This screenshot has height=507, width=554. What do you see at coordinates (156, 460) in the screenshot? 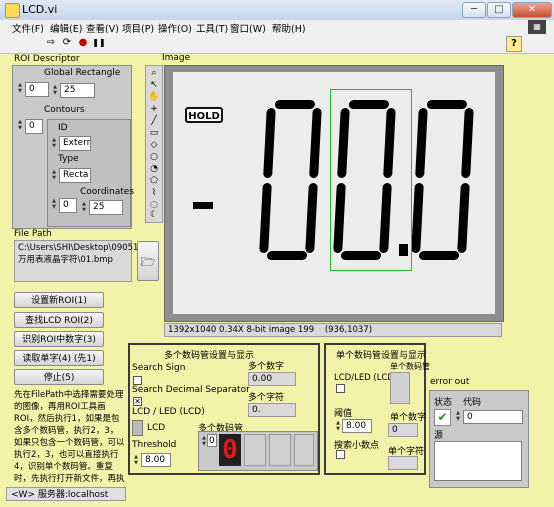
I see `threshold-field: 8.00` at bounding box center [156, 460].